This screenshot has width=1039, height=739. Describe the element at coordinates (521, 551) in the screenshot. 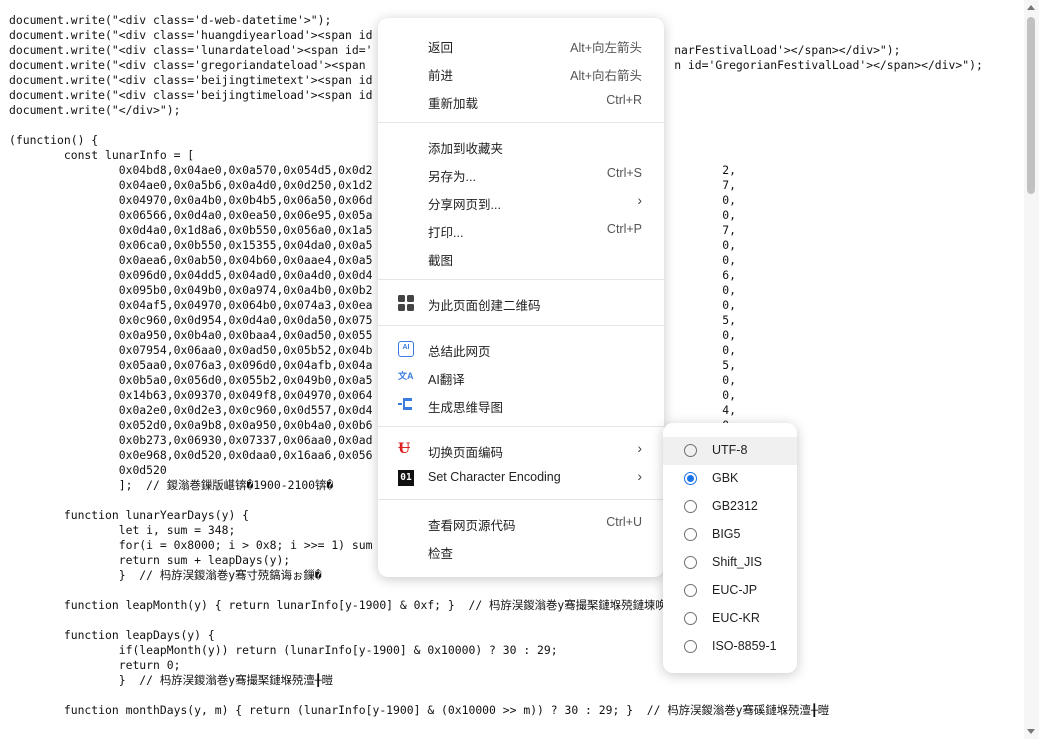

I see `menu-item-inspect: 检查` at that location.